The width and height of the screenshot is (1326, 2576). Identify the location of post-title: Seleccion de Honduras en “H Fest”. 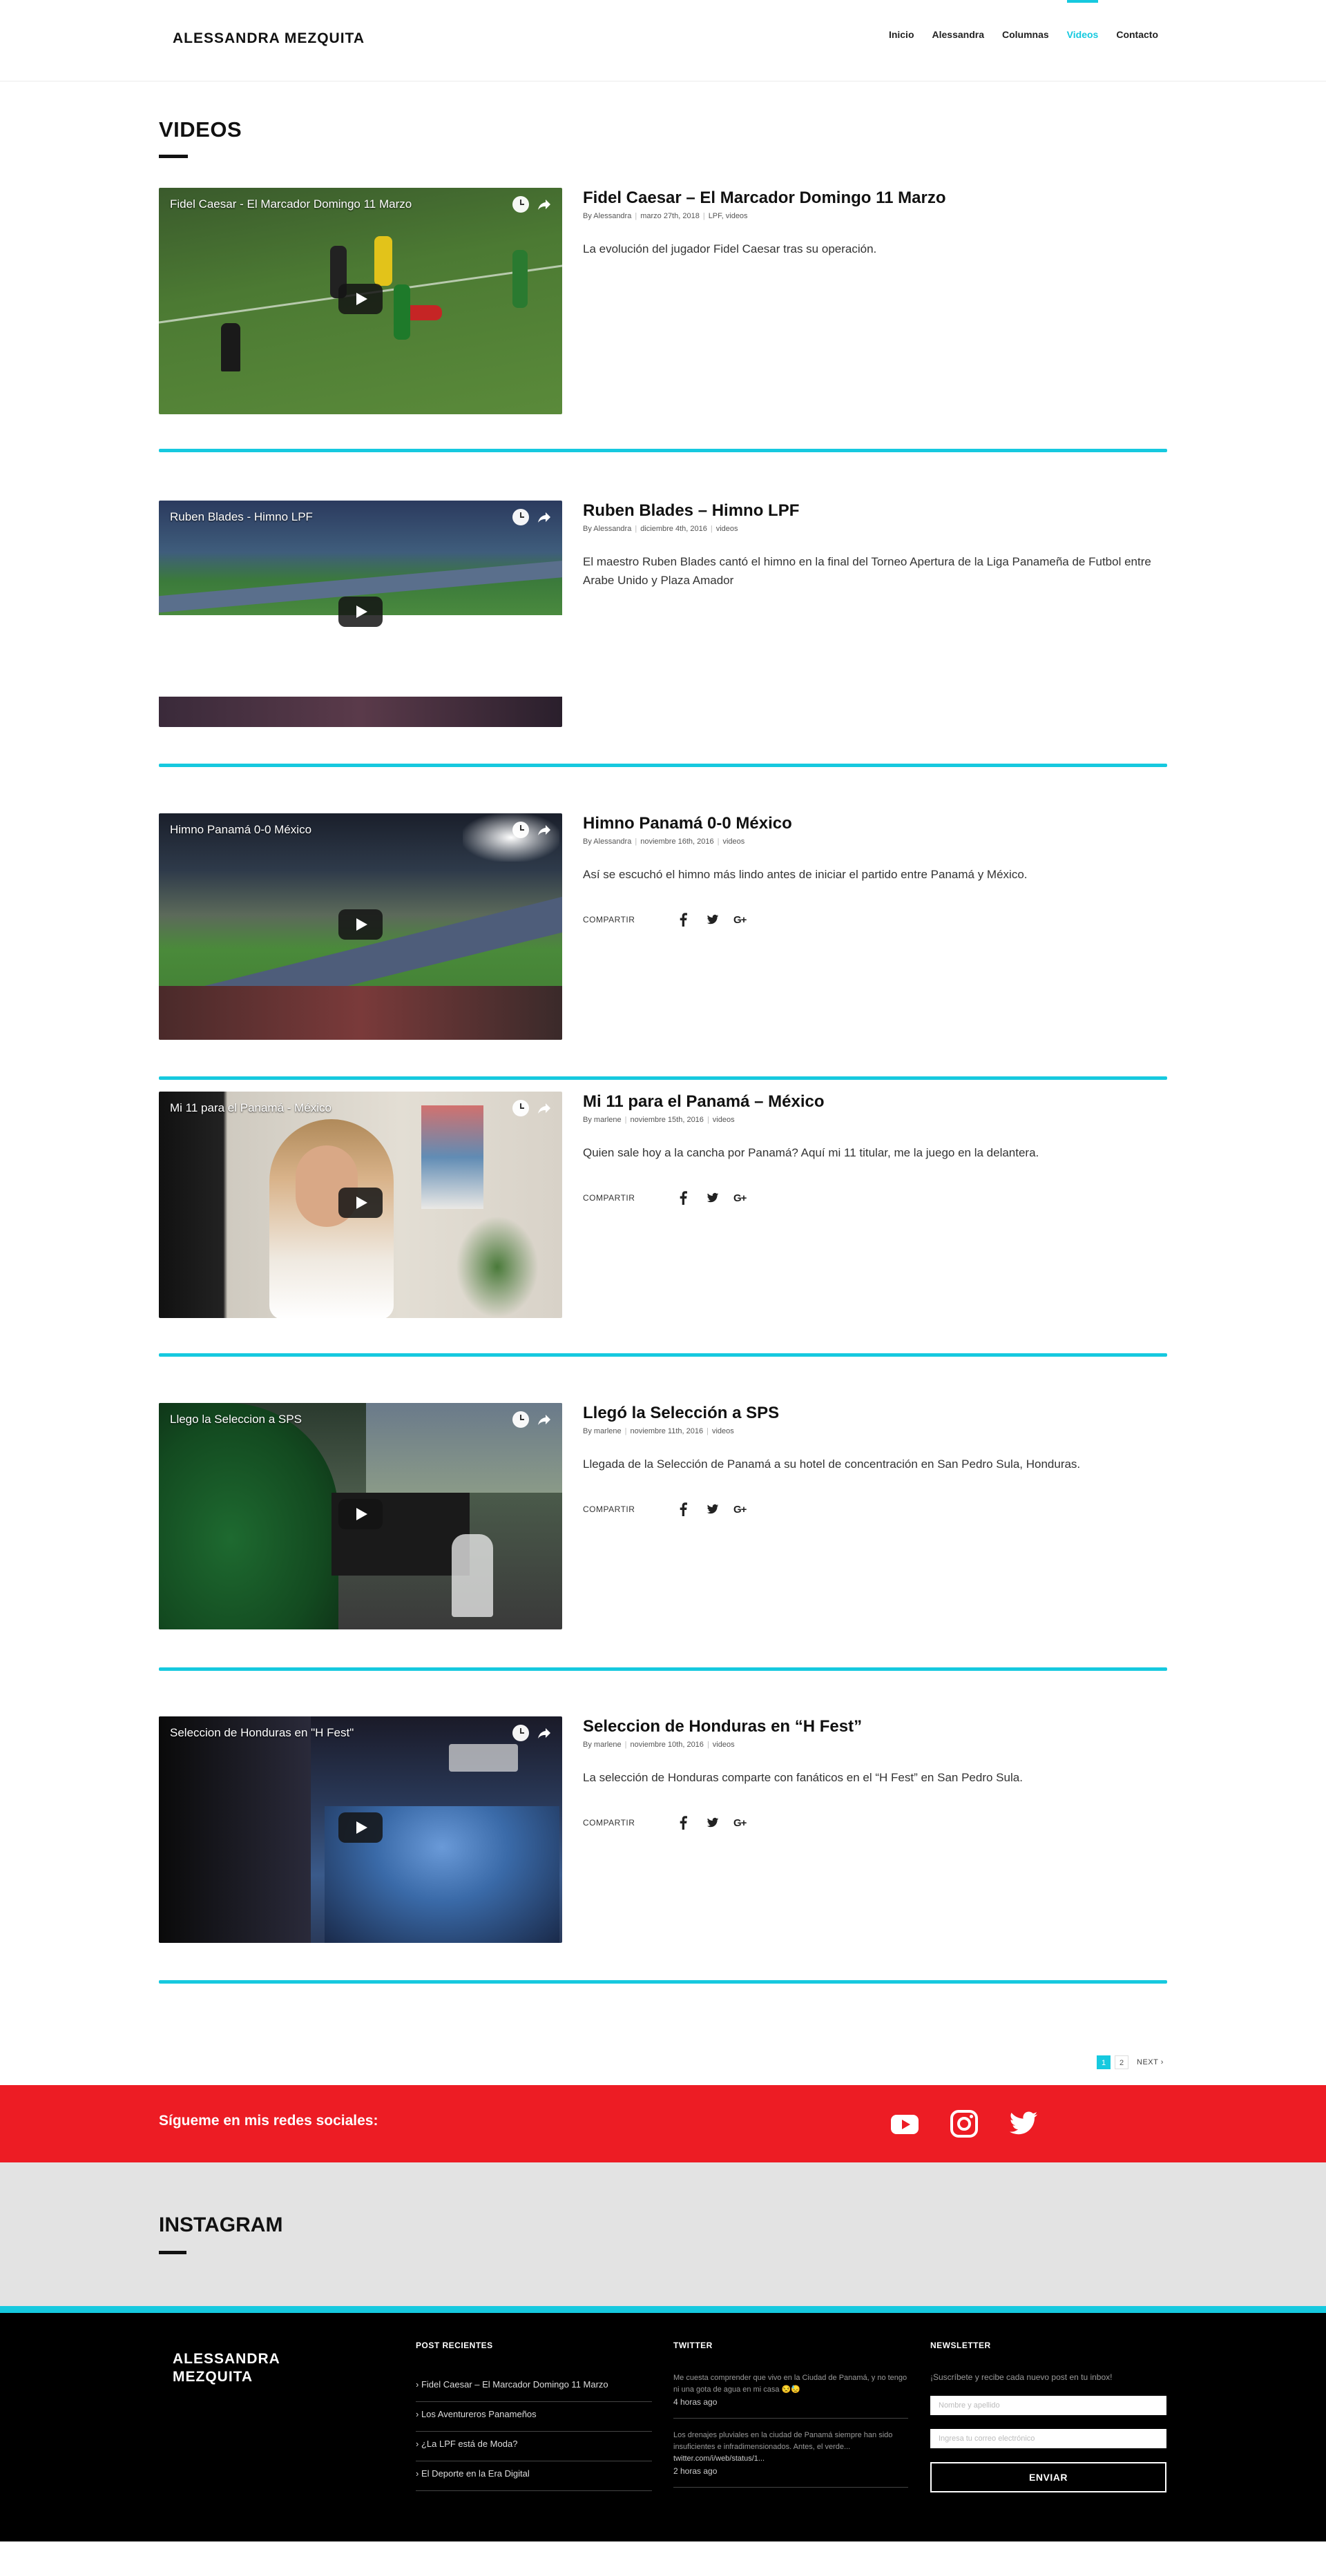
(875, 1726).